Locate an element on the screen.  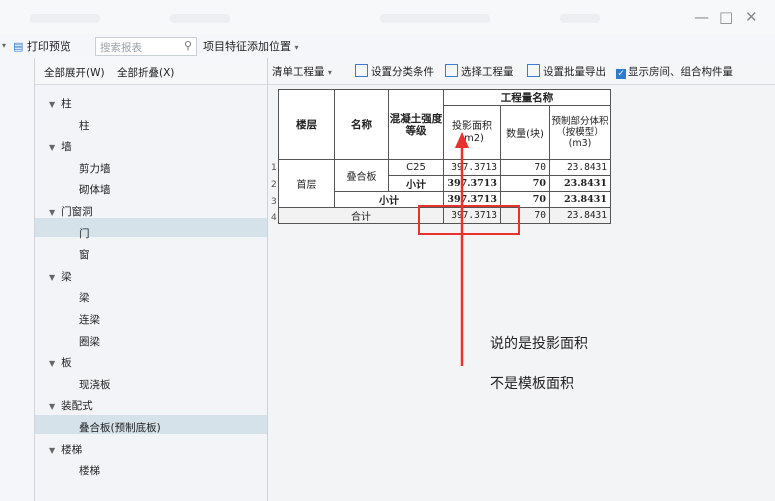
cell-name: 叠合板 is located at coordinates (361, 175).